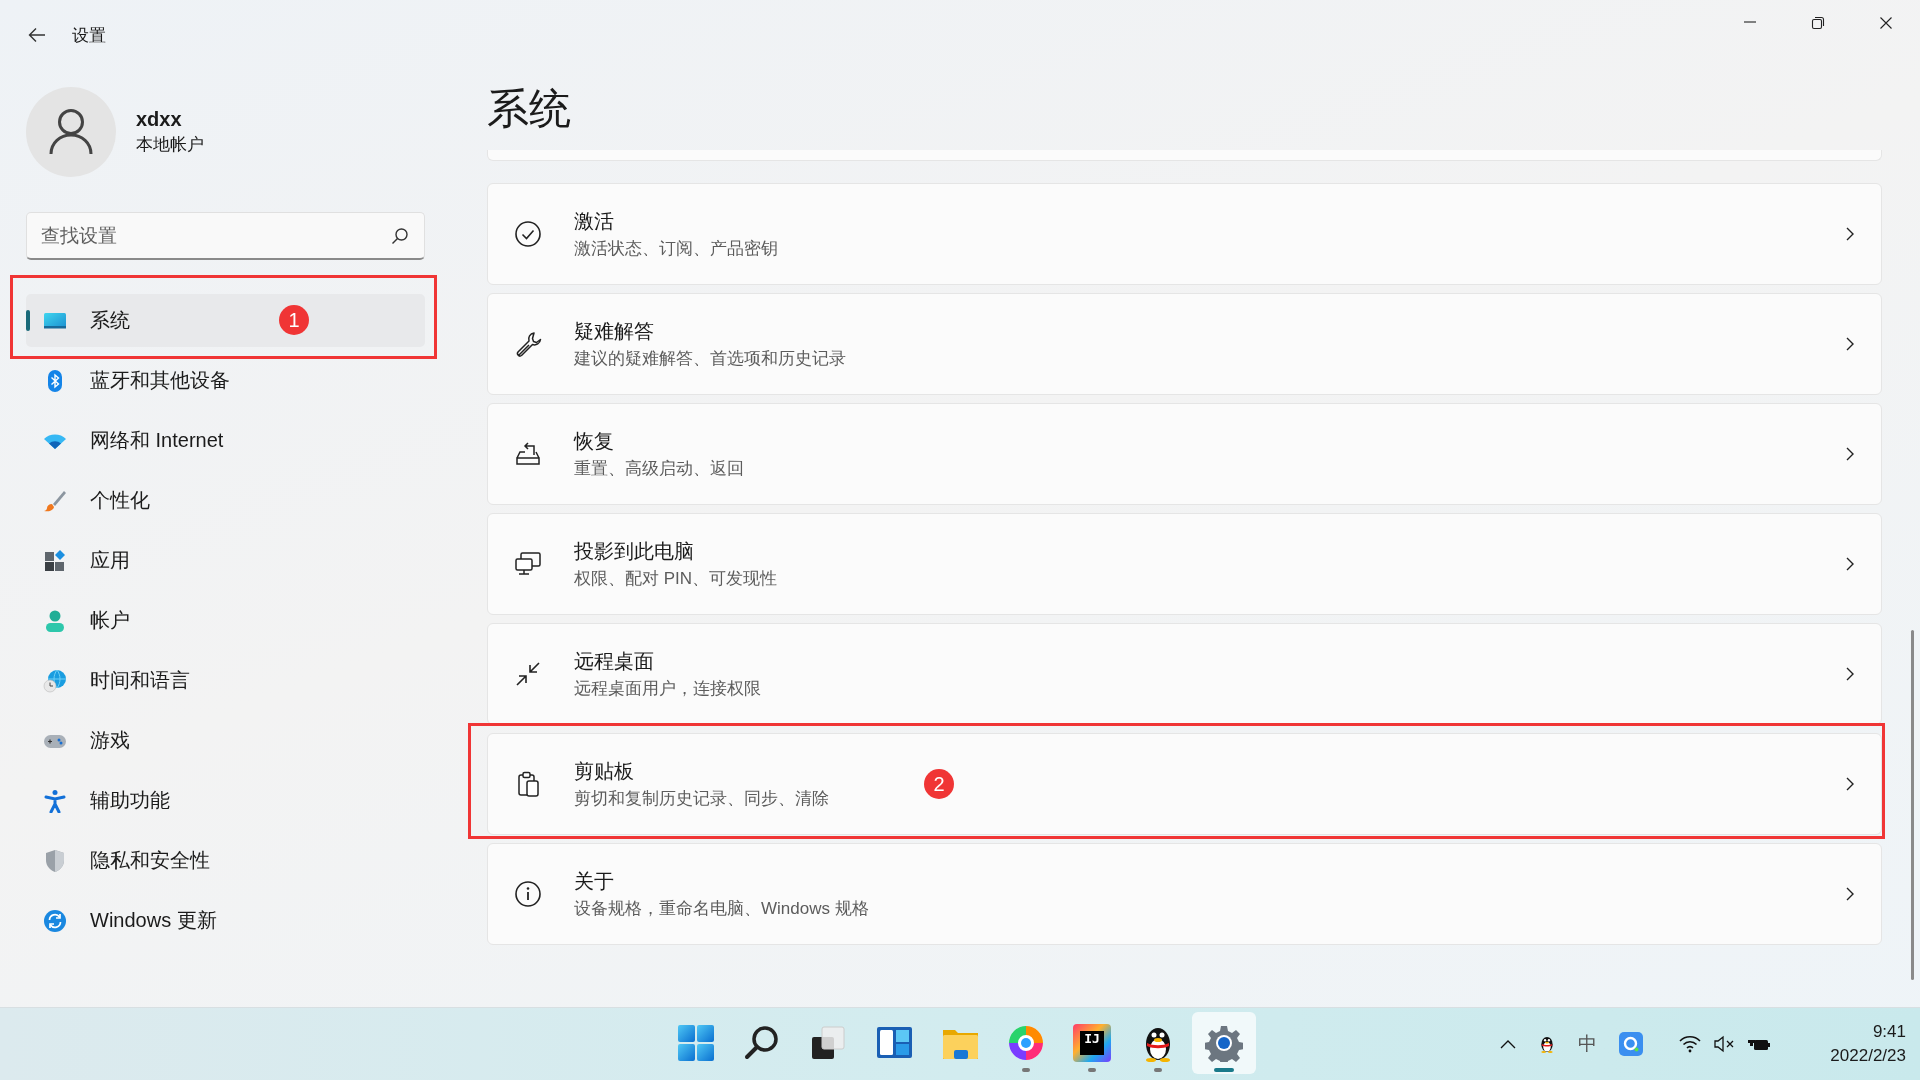  Describe the element at coordinates (721, 909) in the screenshot. I see `card-description: 设备规格，重命名电脑、Windows 规格` at that location.